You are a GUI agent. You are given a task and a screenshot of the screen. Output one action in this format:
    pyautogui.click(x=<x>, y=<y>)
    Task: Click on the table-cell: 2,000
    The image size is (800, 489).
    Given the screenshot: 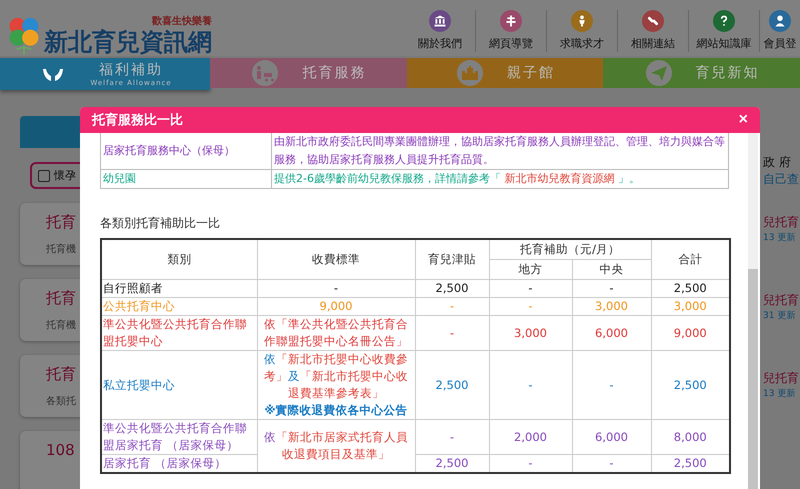 What is the action you would take?
    pyautogui.click(x=530, y=437)
    